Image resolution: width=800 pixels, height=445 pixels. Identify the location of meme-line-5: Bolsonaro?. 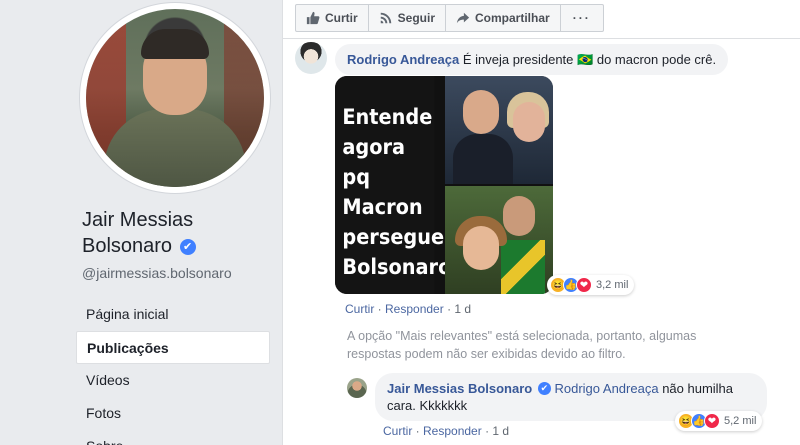
(402, 267).